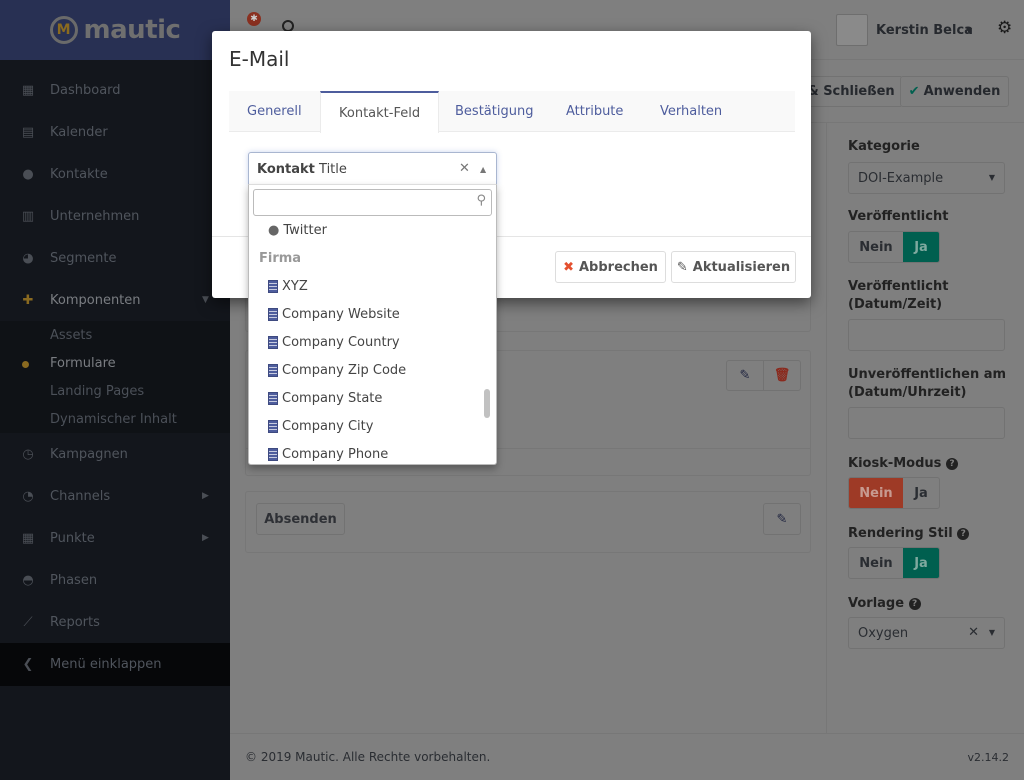 This screenshot has width=1024, height=780. Describe the element at coordinates (115, 30) in the screenshot. I see `brand-logo: M mautic` at that location.